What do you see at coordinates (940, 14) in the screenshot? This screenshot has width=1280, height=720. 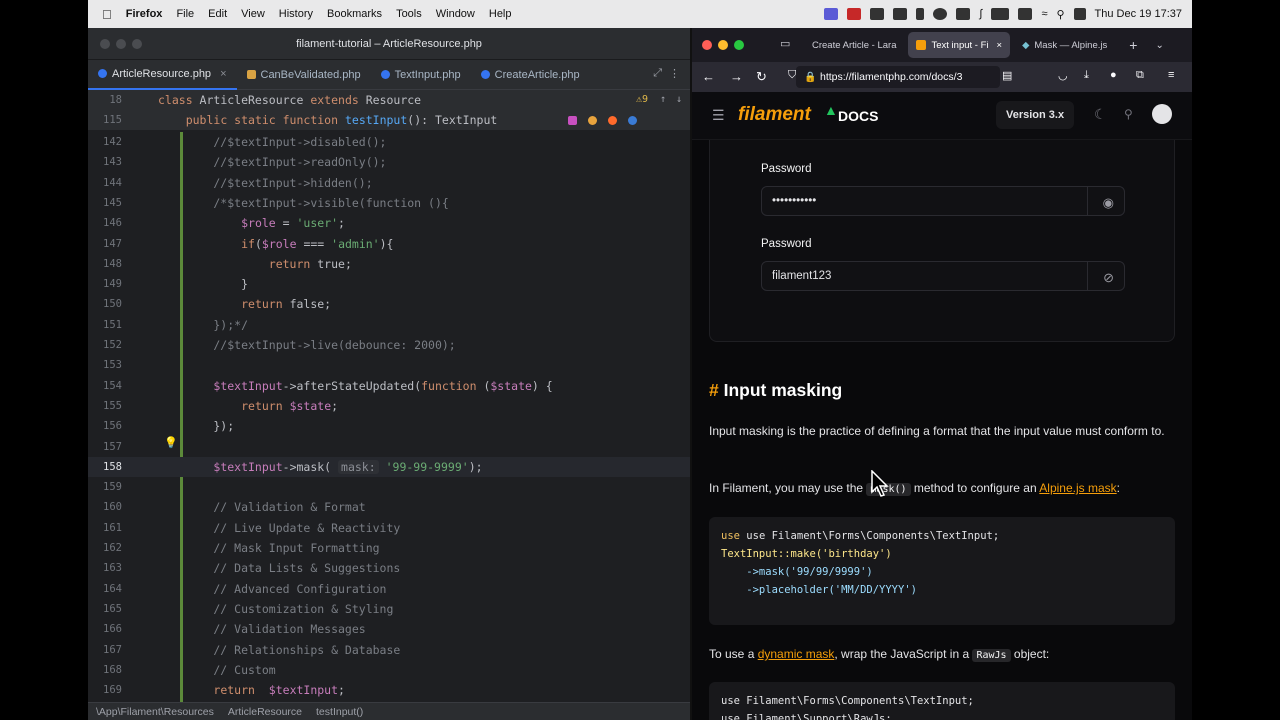 I see `arrow-circle-icon` at bounding box center [940, 14].